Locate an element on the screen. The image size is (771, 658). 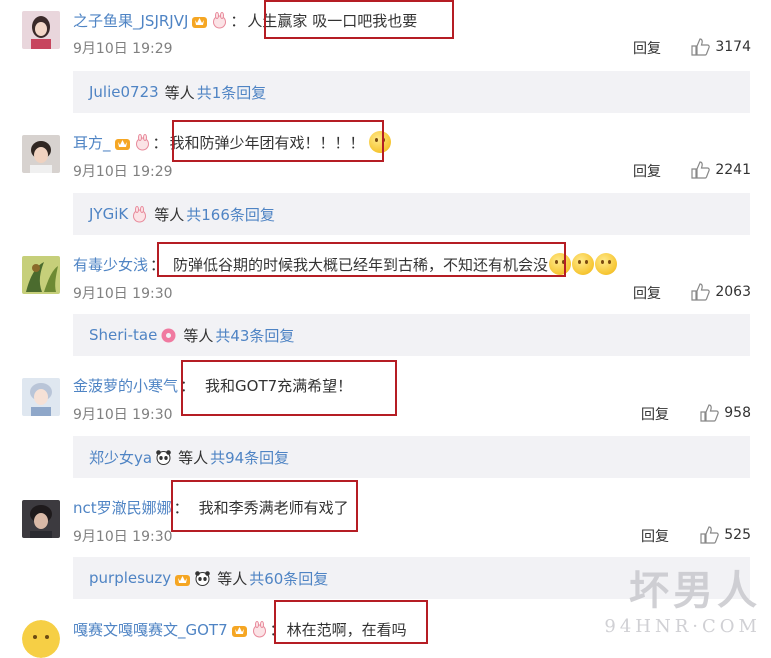
like-count: 2241 is located at coordinates (733, 170).